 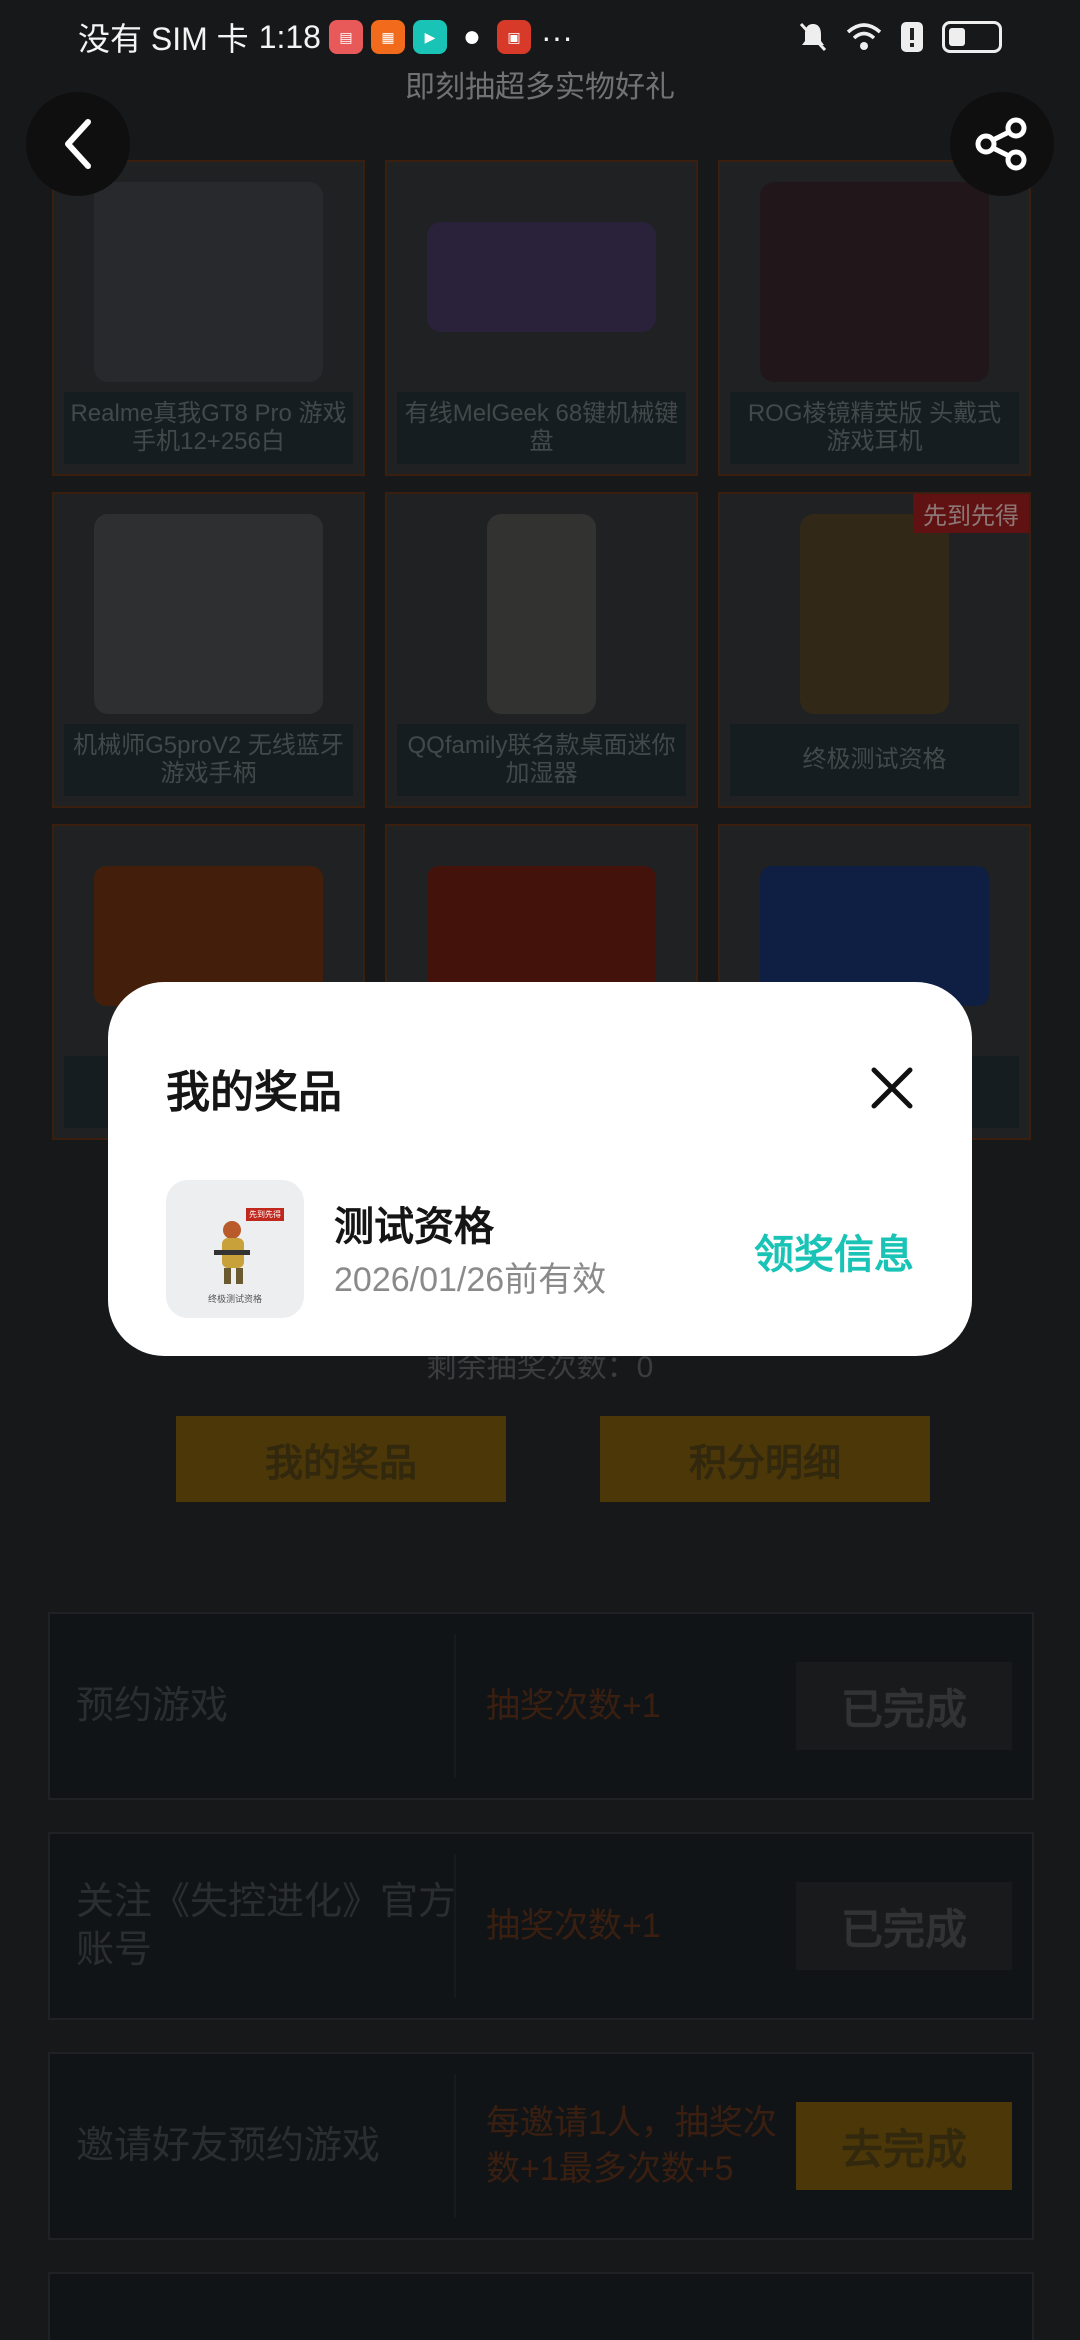 What do you see at coordinates (429, 37) in the screenshot?
I see `tap-app-icon: ▶` at bounding box center [429, 37].